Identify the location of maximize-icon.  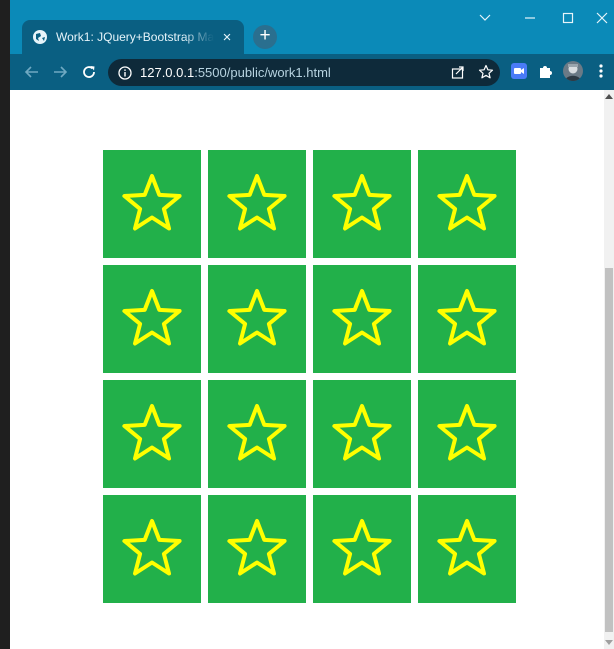
(568, 18).